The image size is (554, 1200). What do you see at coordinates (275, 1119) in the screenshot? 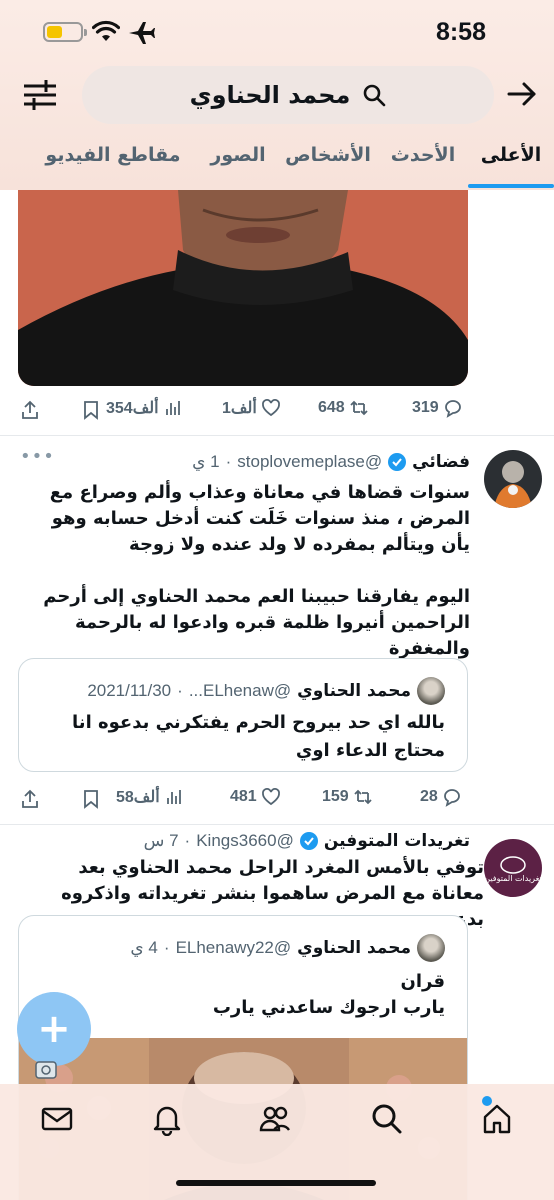
I see `communities-icon` at bounding box center [275, 1119].